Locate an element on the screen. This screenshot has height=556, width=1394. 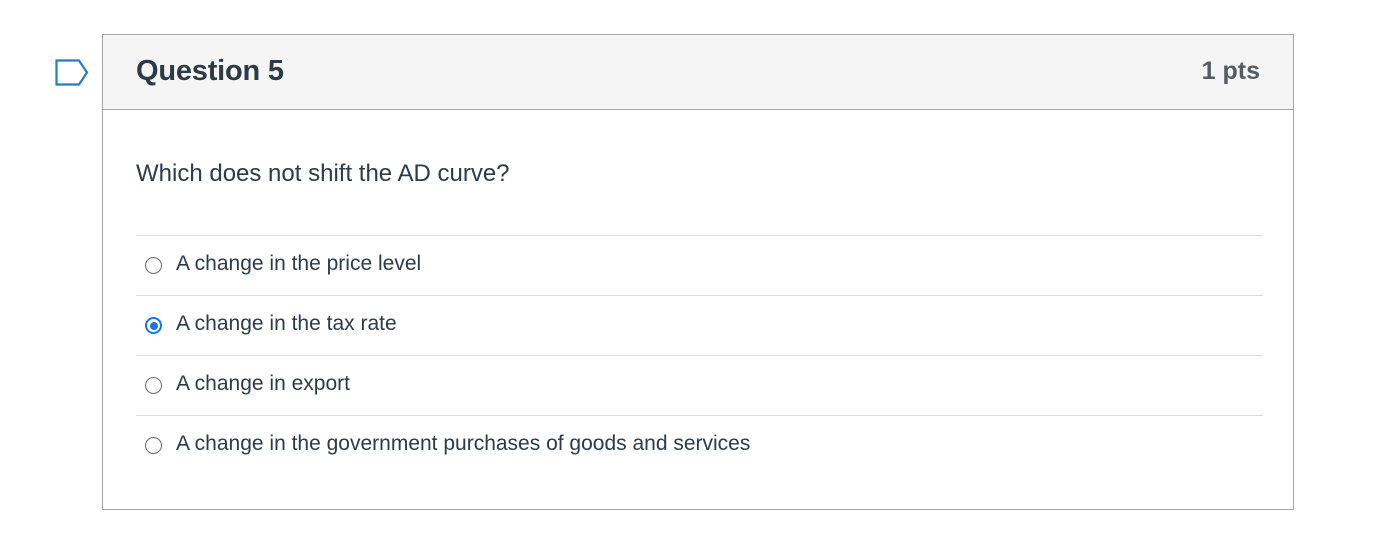
question-text: Which does not shift the AD curve? is located at coordinates (323, 173).